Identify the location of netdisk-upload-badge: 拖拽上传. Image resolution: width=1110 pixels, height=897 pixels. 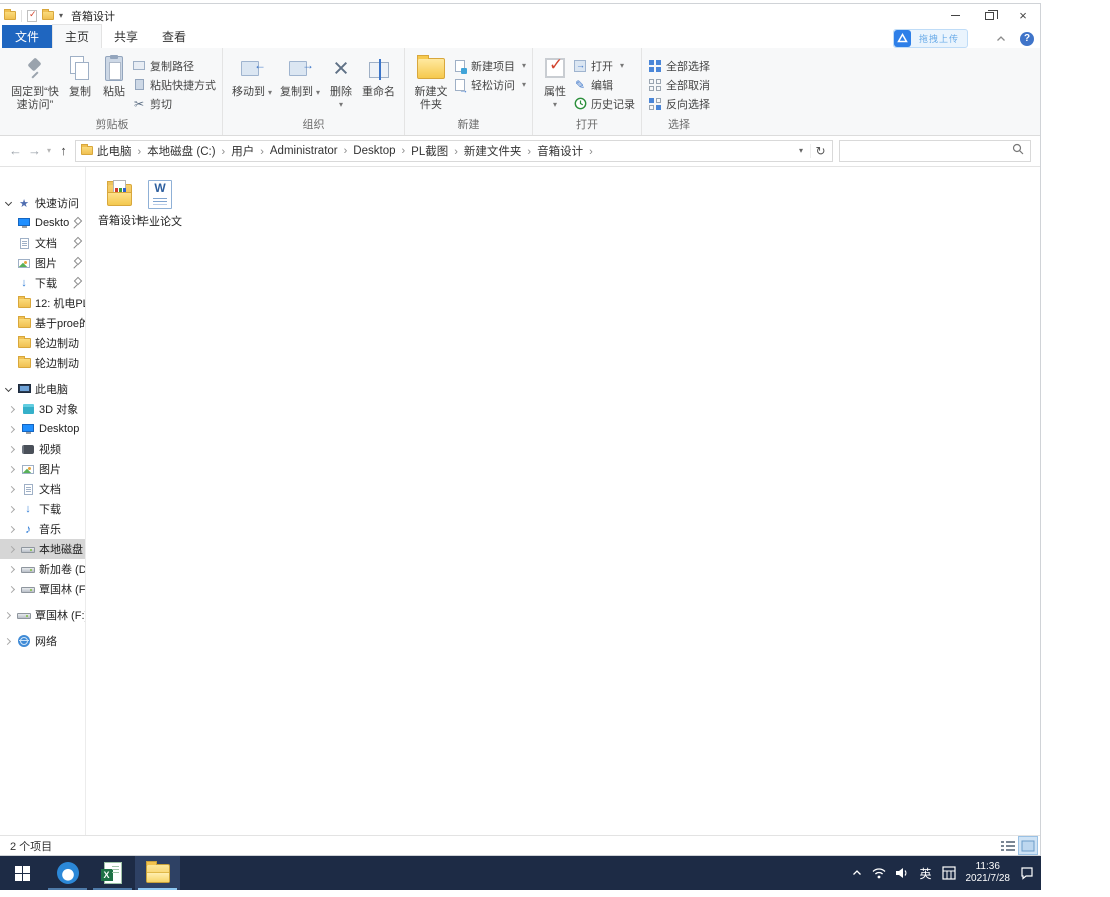
(930, 38).